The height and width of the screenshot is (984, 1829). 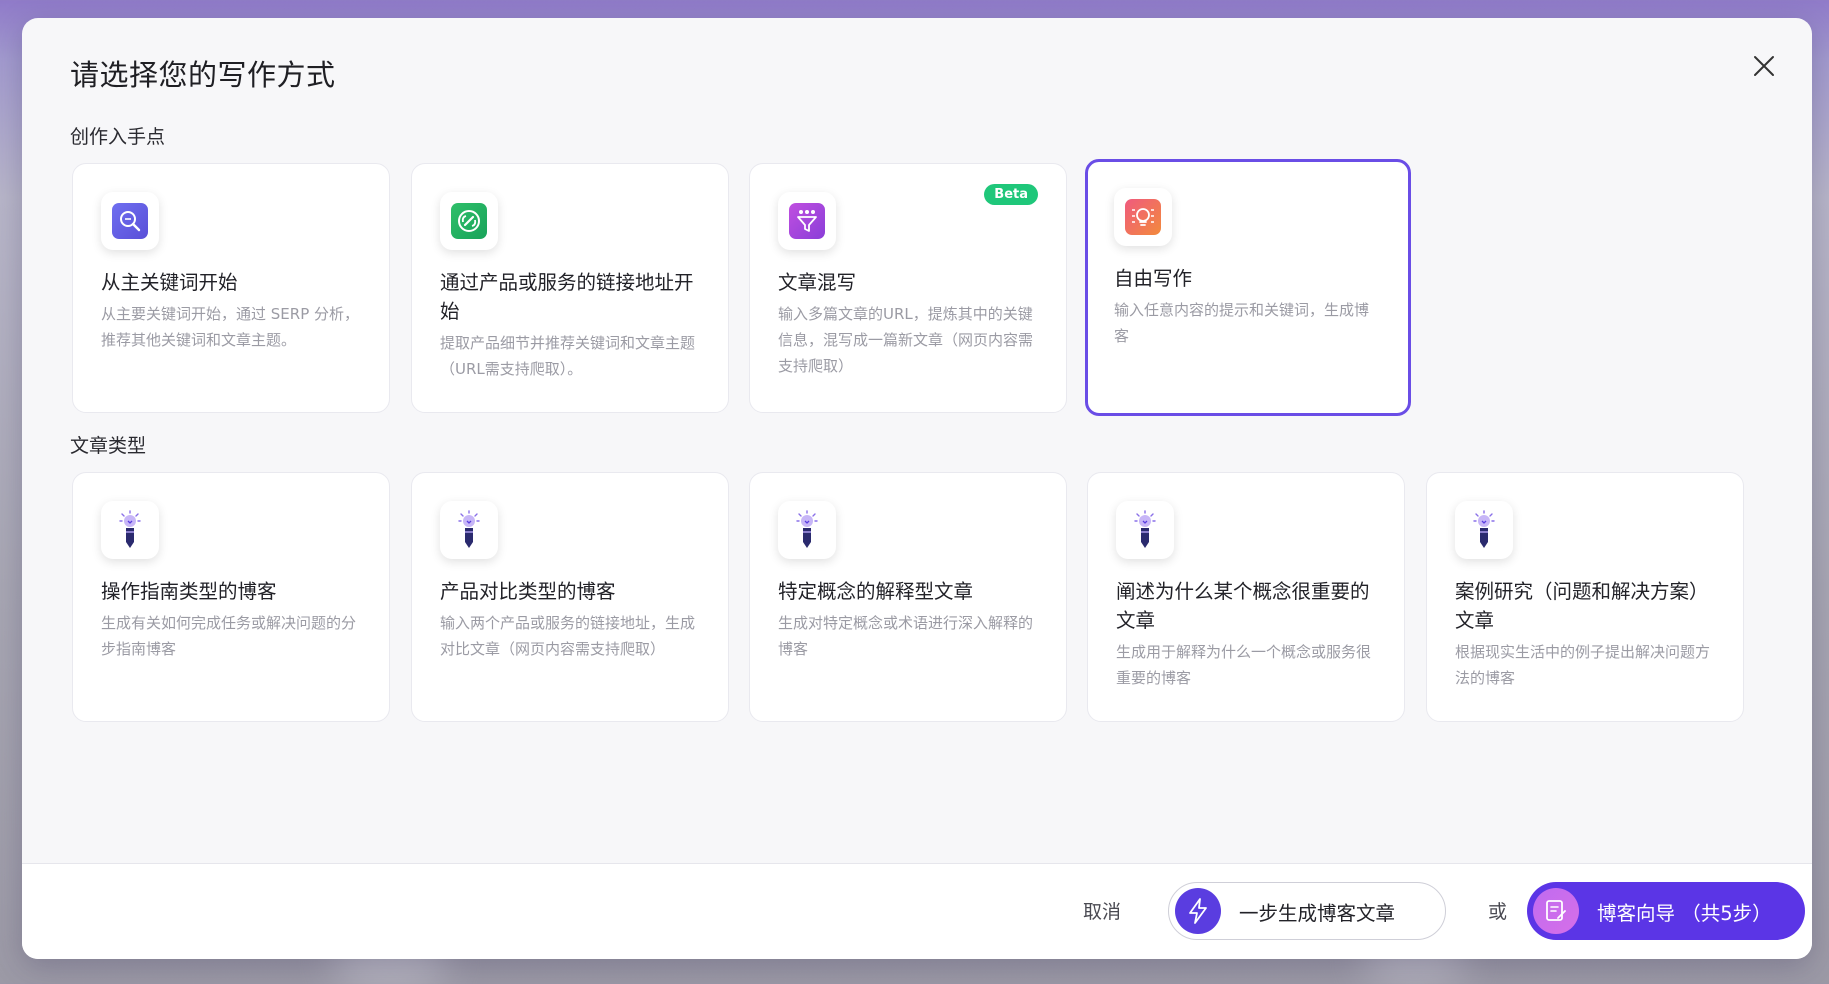 I want to click on document-edit-icon-circle, so click(x=1556, y=911).